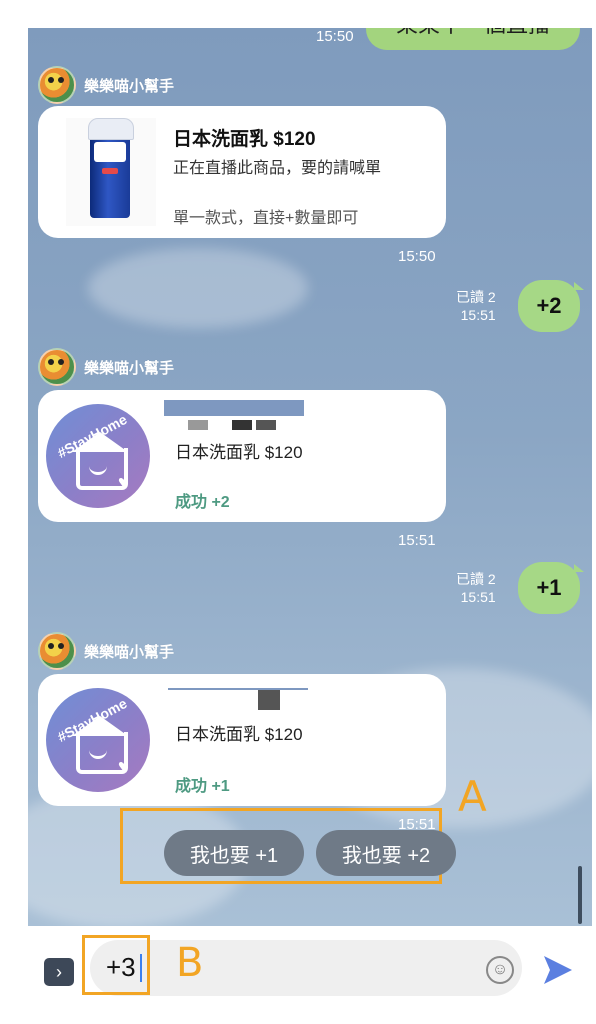 The width and height of the screenshot is (596, 1024). What do you see at coordinates (266, 218) in the screenshot?
I see `card-text: 單一款式，直接+數量即可` at bounding box center [266, 218].